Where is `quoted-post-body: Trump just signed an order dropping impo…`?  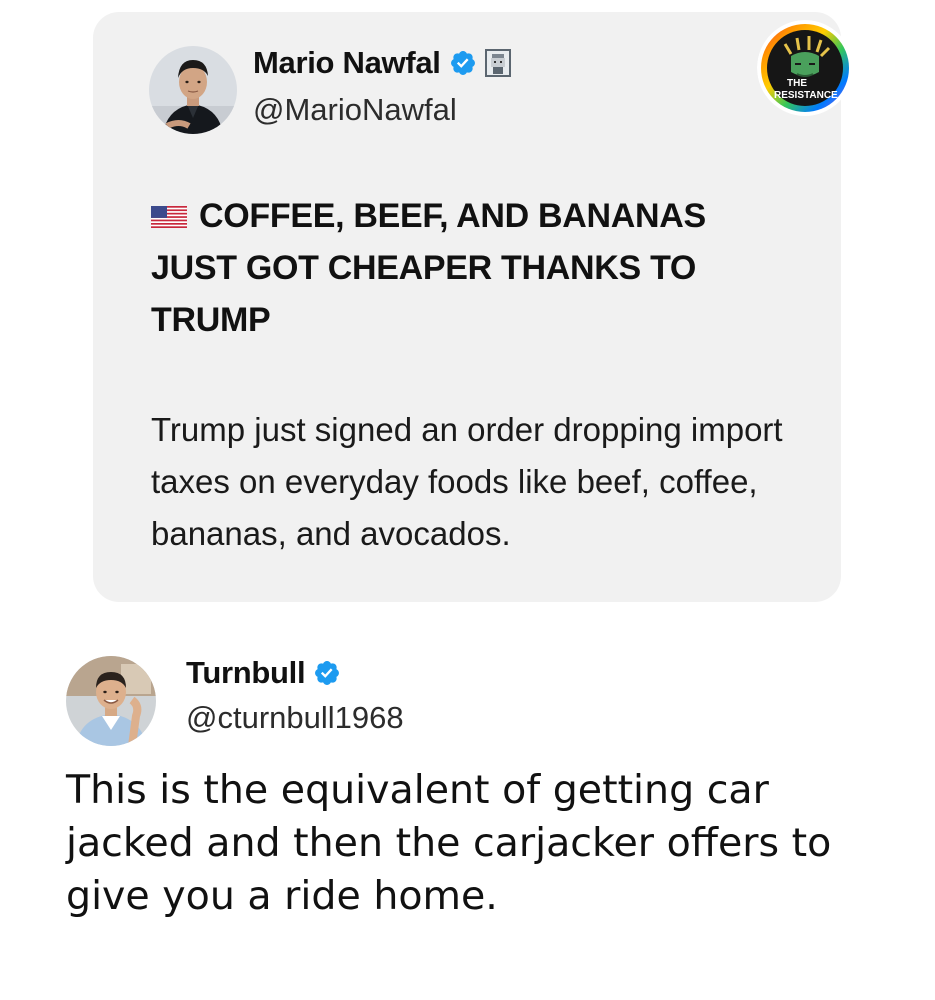 quoted-post-body: Trump just signed an order dropping impo… is located at coordinates (467, 481).